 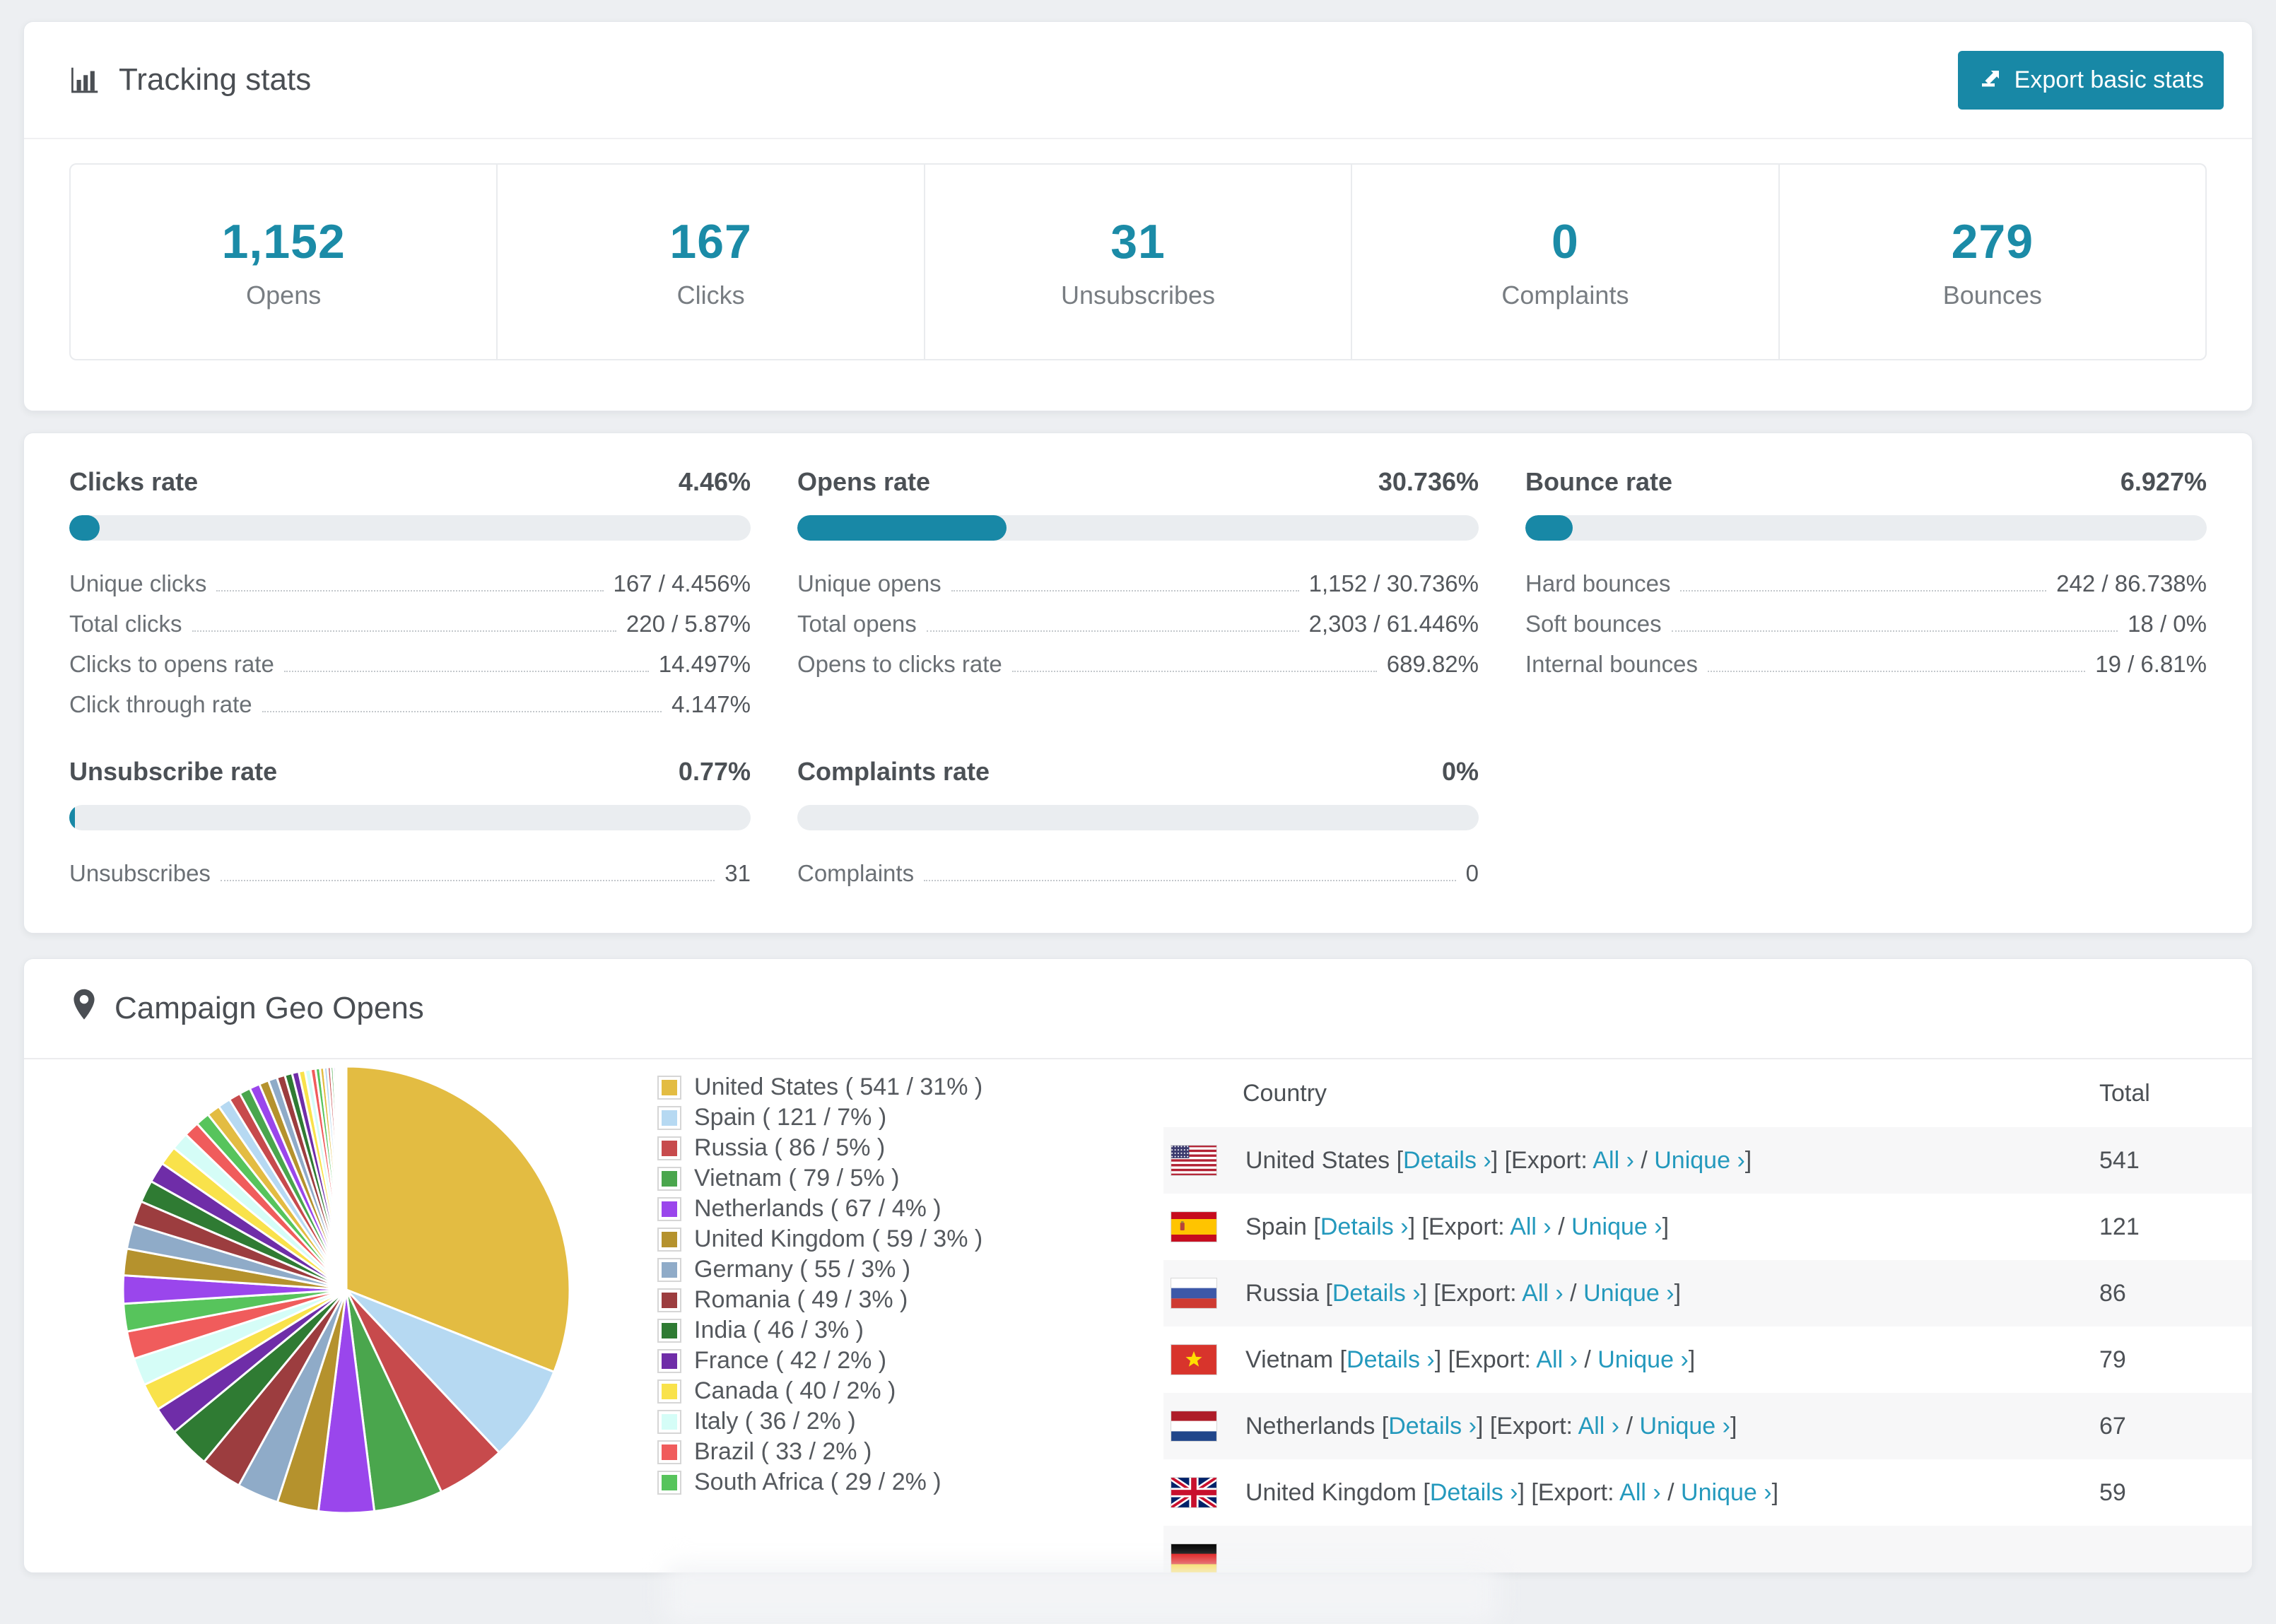 I want to click on legend-item: Romania ( 49 / 3% ), so click(x=901, y=1300).